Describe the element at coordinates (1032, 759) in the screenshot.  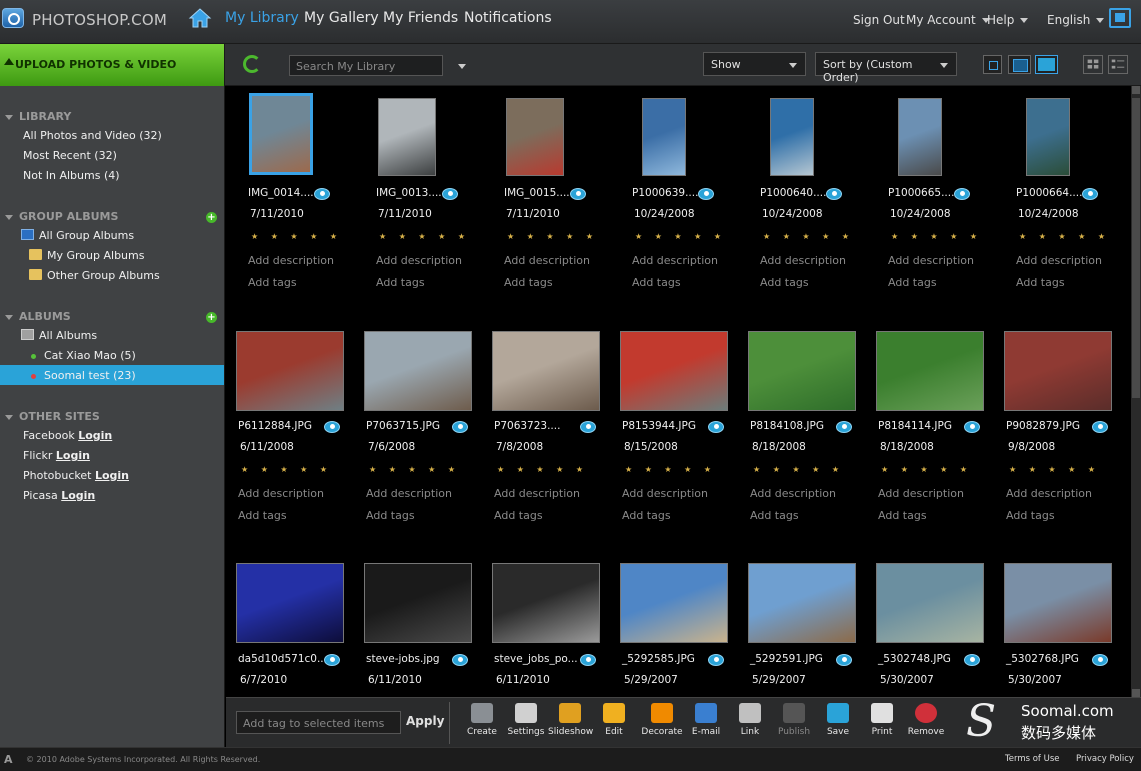
I see `terms-of-use-link: Terms of Use` at that location.